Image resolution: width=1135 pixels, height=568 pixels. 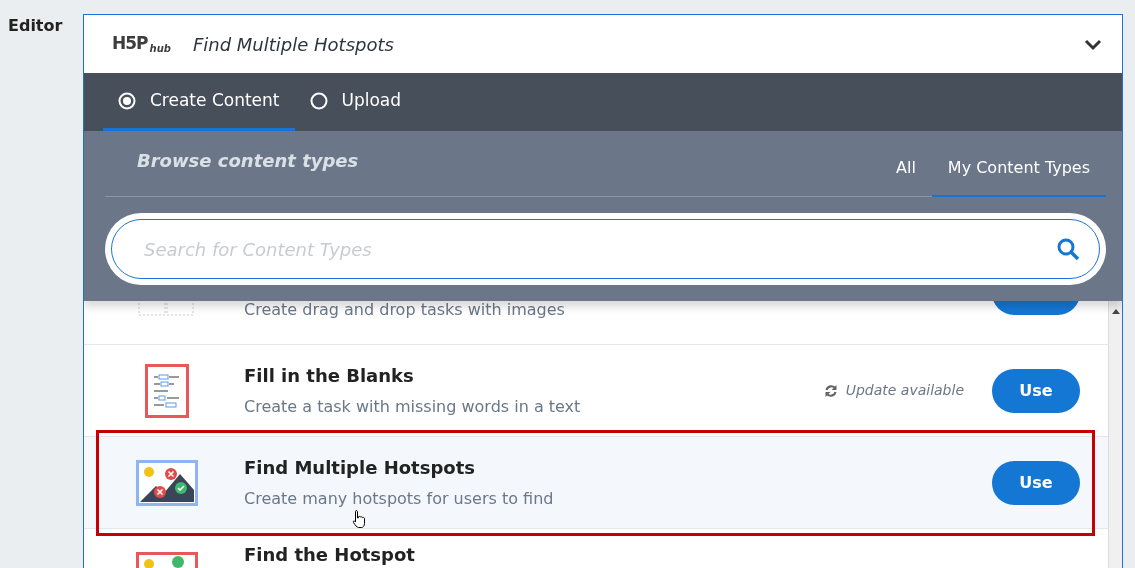 What do you see at coordinates (130, 44) in the screenshot?
I see `logo-text: H5P` at bounding box center [130, 44].